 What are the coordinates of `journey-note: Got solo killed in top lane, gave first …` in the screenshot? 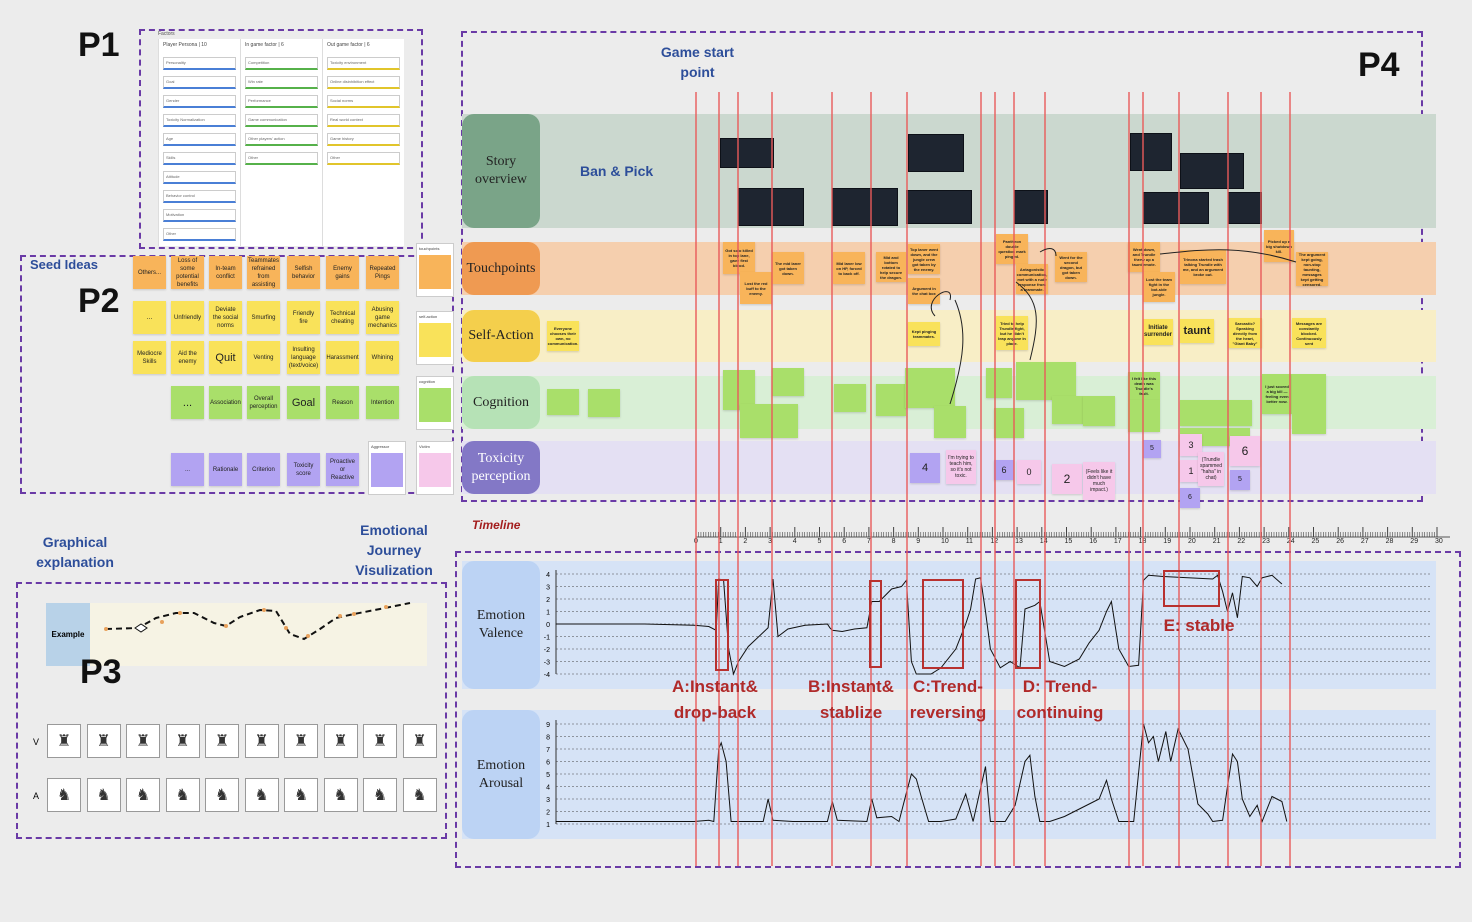 It's located at (739, 258).